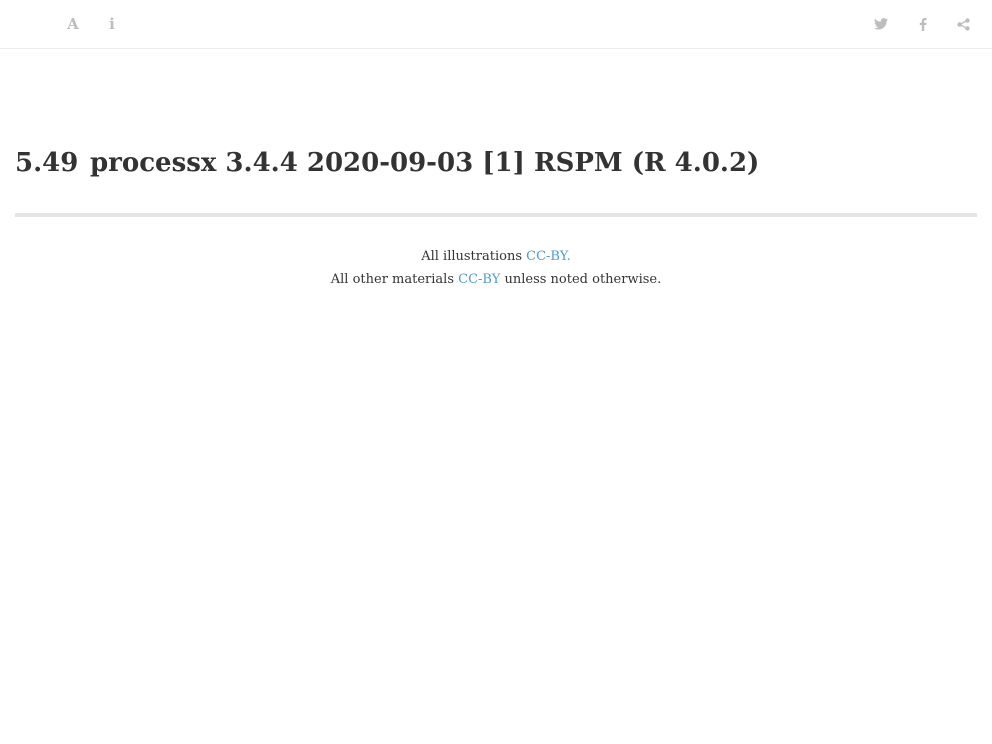 This screenshot has width=992, height=744. I want to click on twitter-share-button, so click(881, 24).